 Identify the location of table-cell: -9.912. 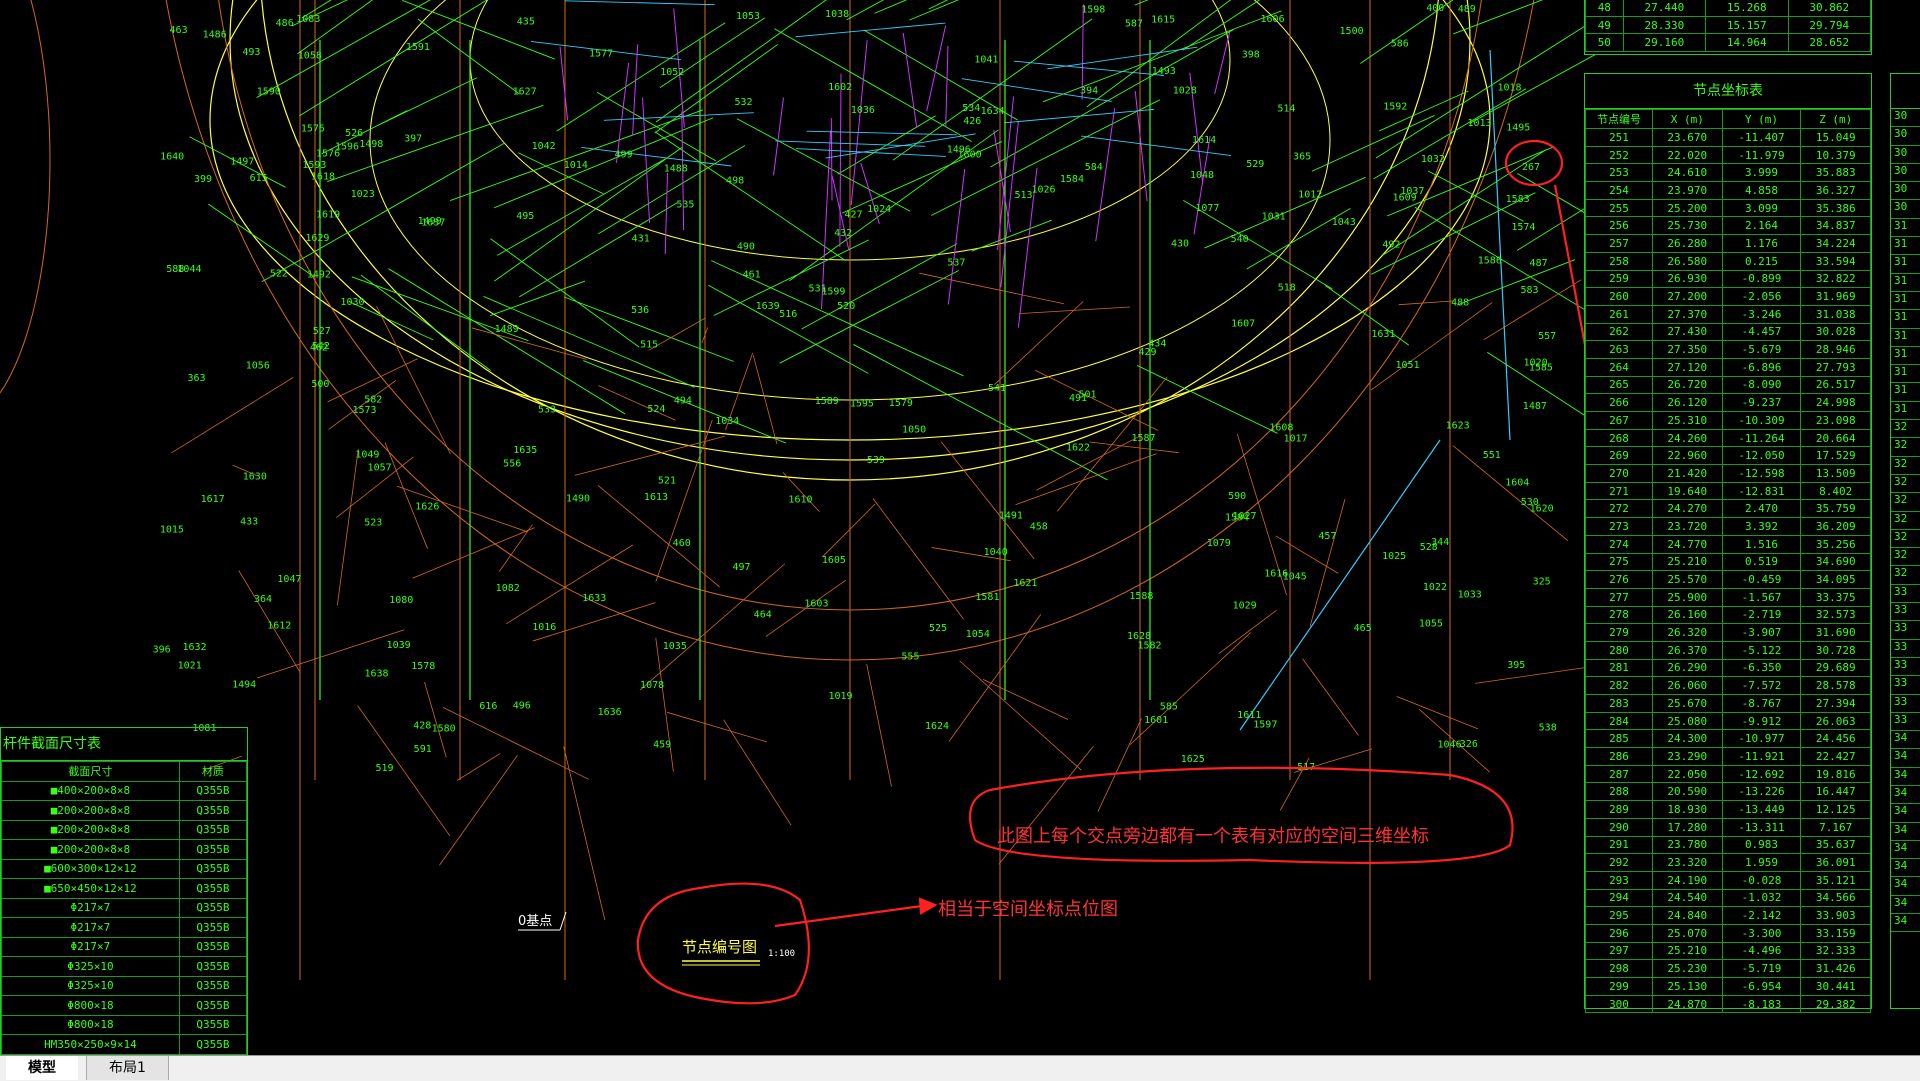
(1761, 721).